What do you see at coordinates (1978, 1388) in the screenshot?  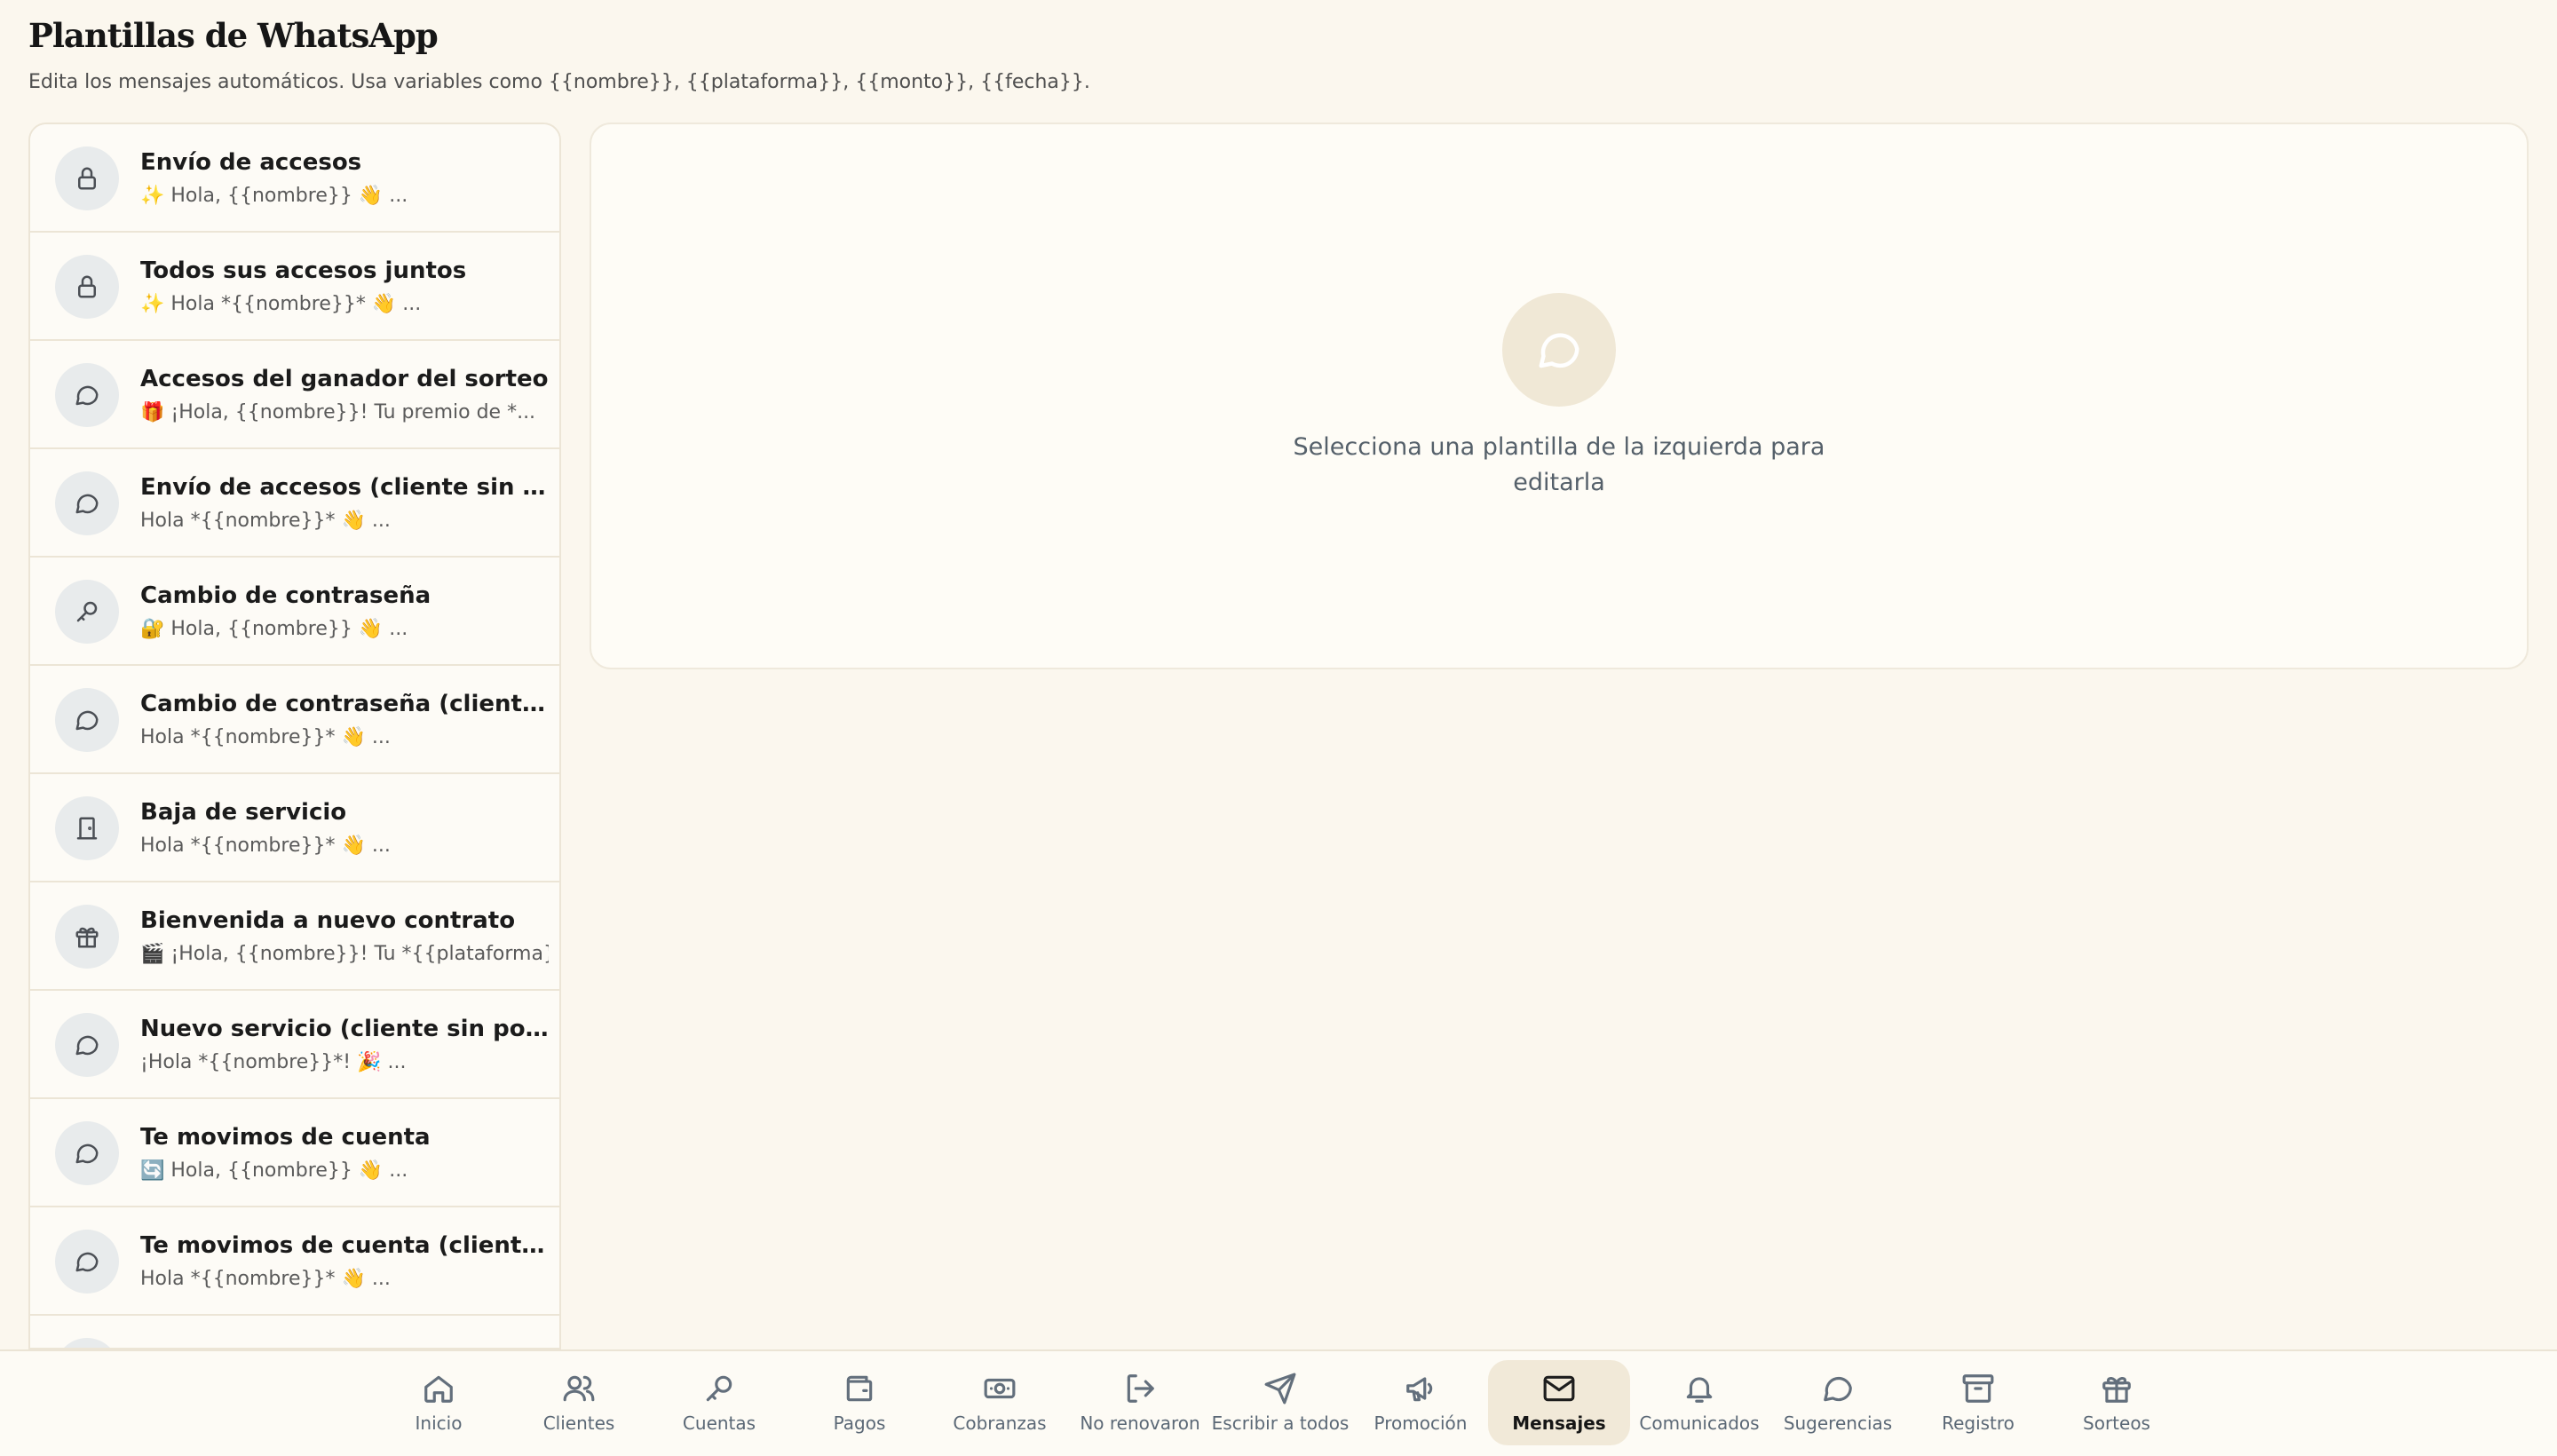 I see `archive-icon` at bounding box center [1978, 1388].